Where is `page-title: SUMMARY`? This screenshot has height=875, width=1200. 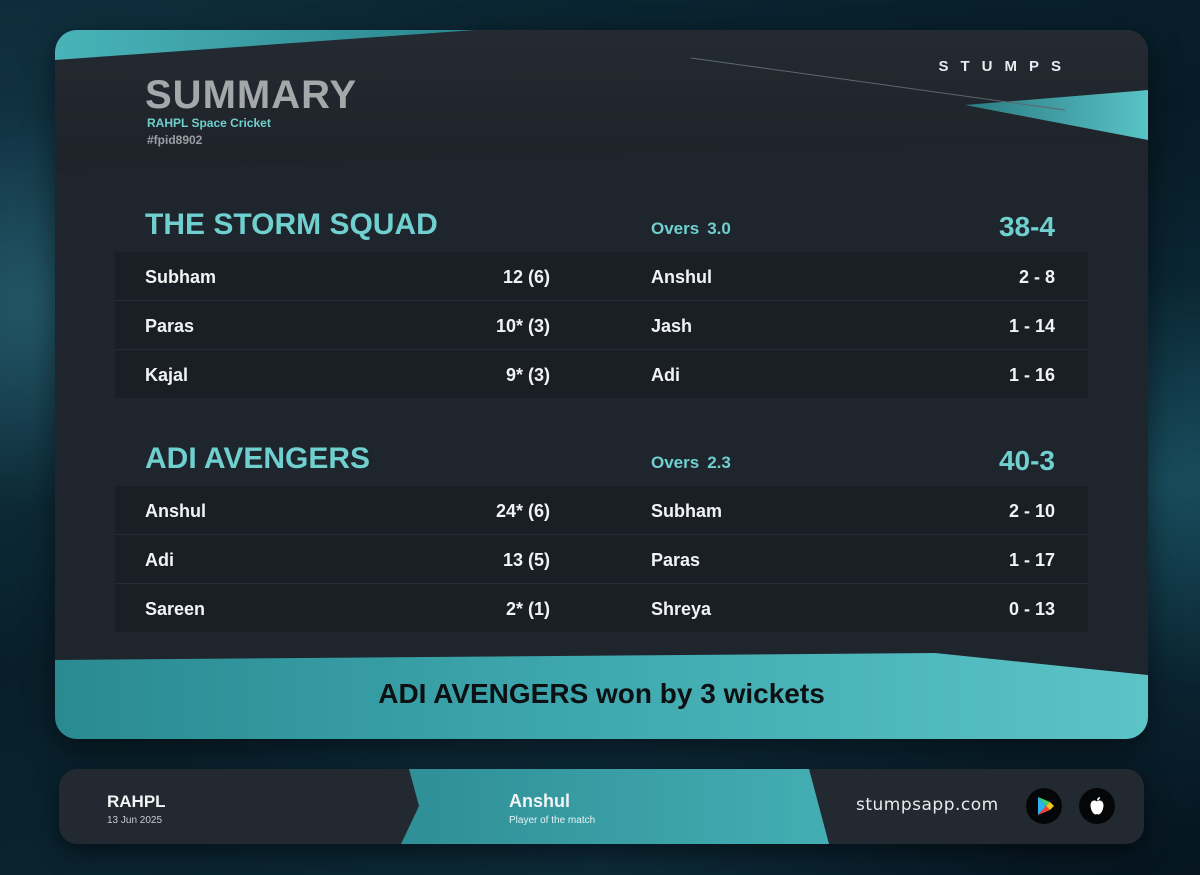
page-title: SUMMARY is located at coordinates (251, 95).